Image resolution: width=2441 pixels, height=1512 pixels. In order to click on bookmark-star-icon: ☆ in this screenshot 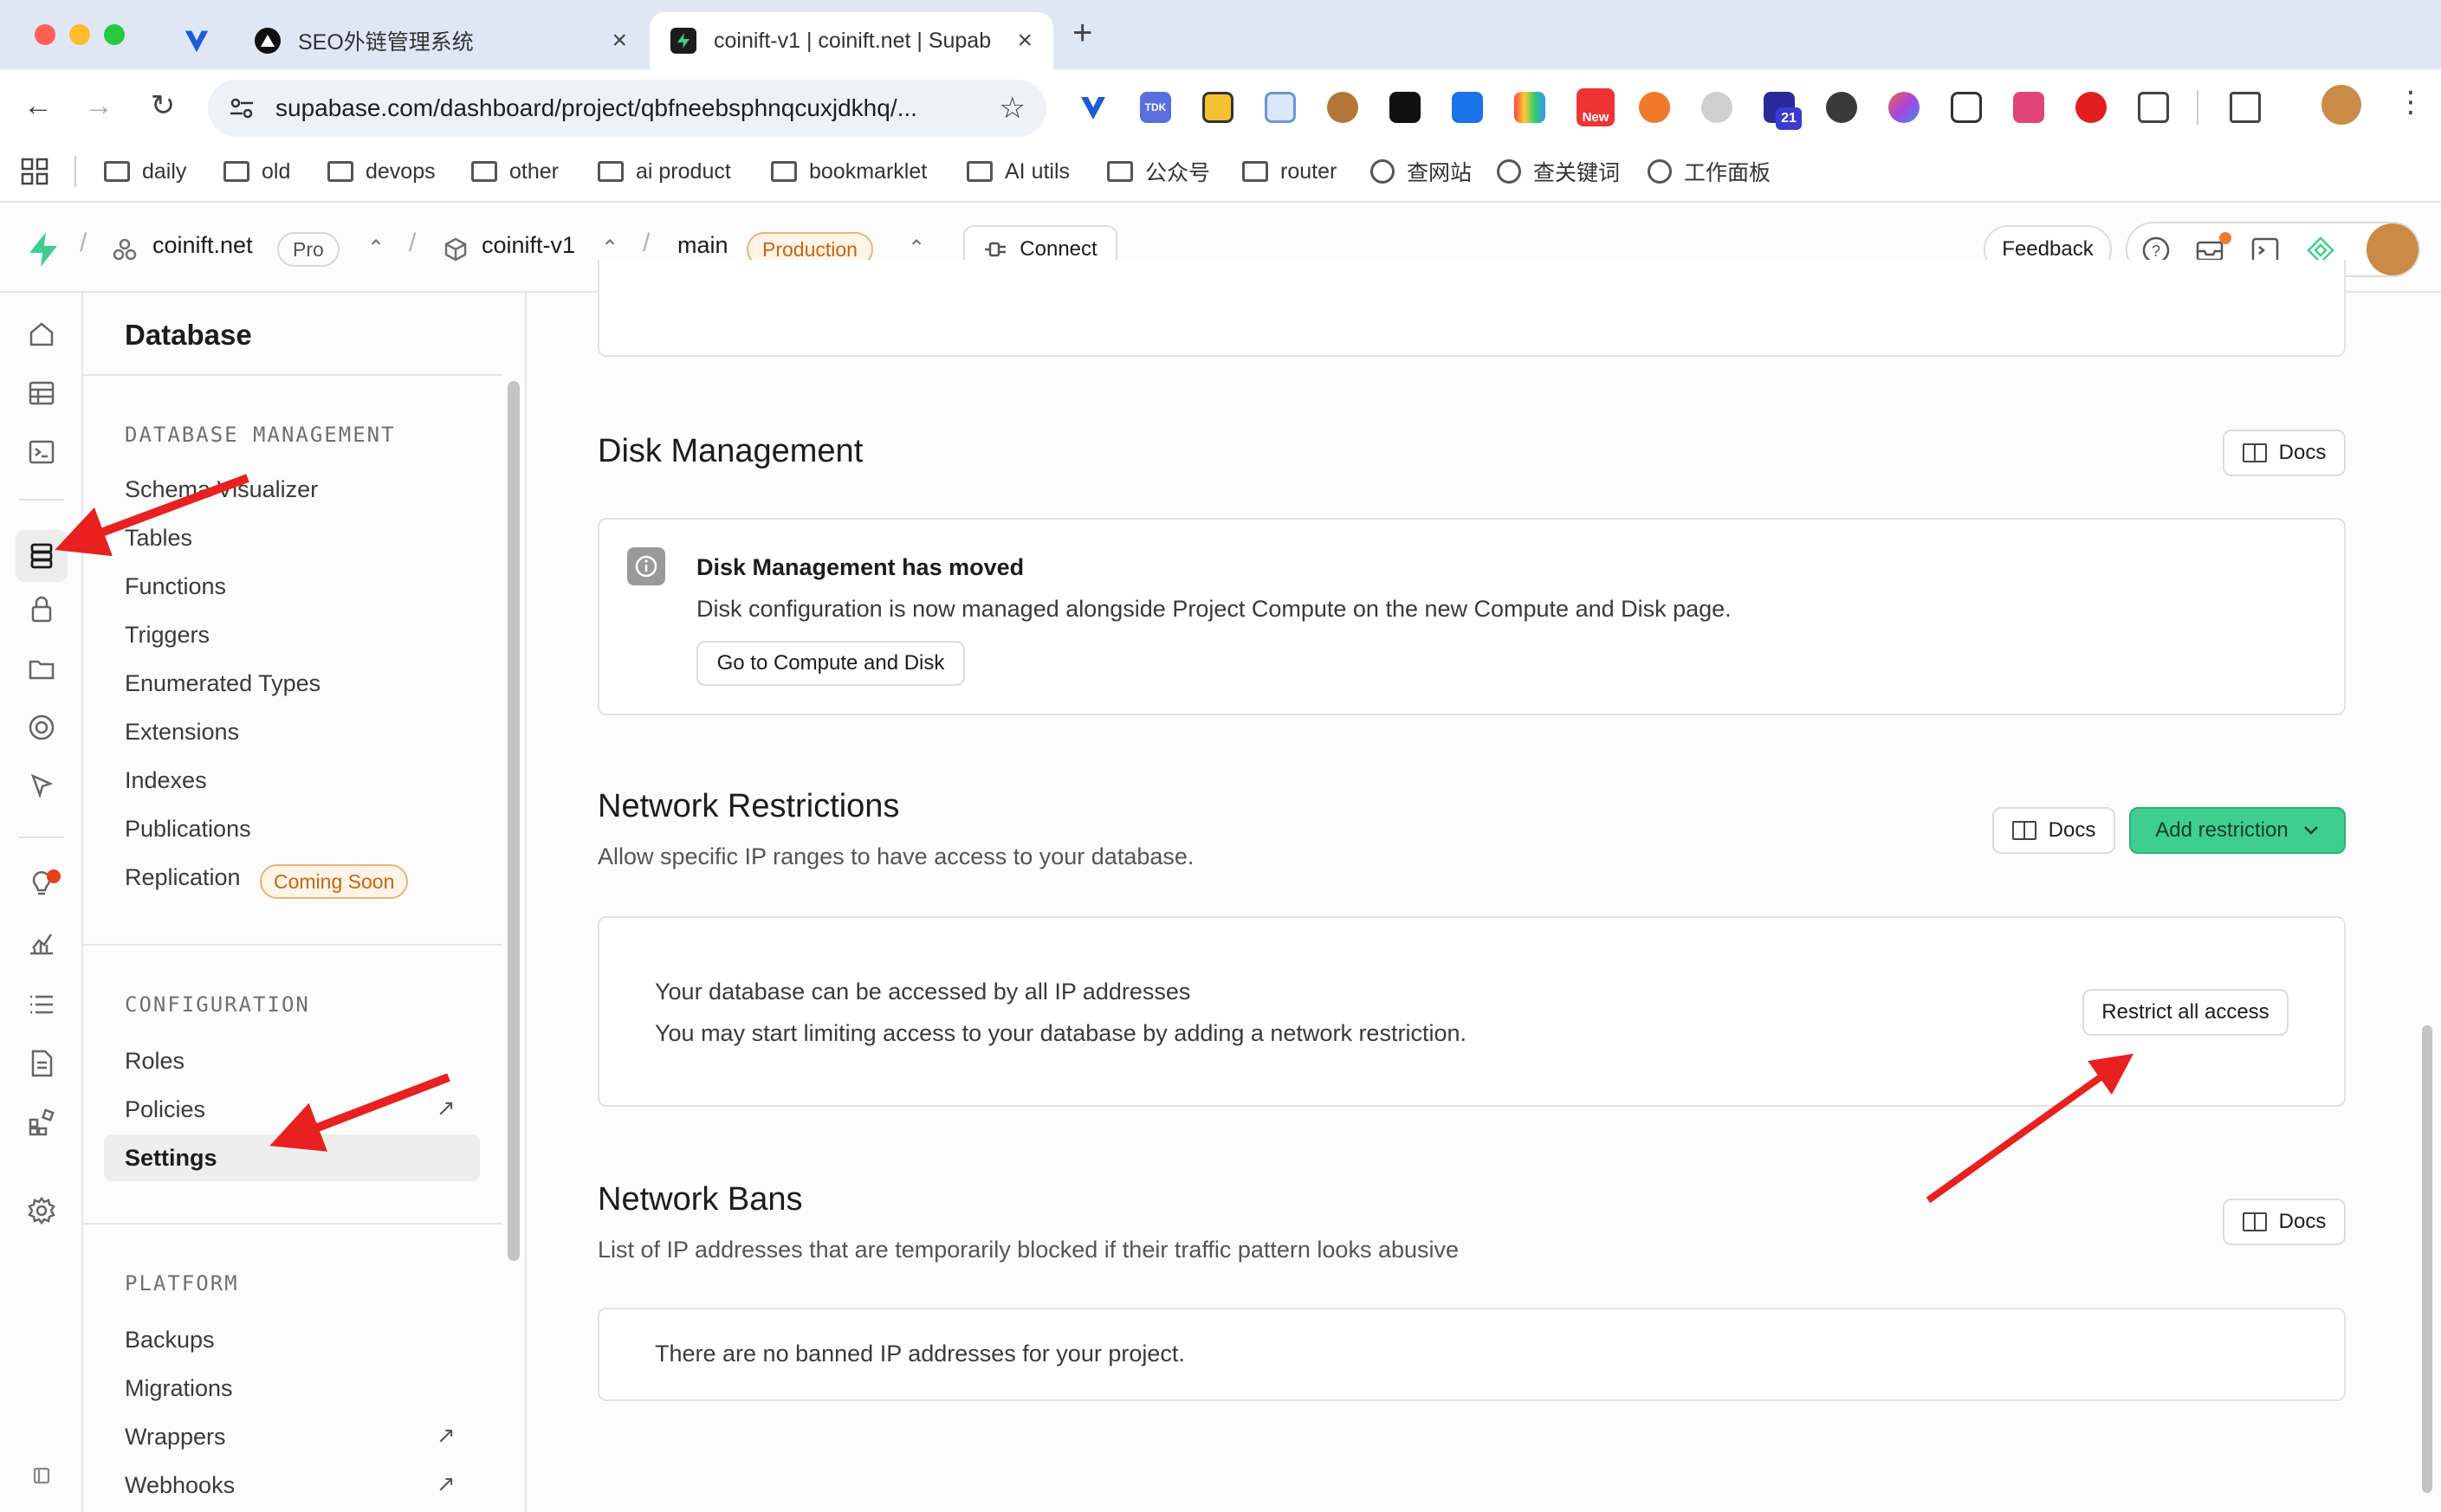, I will do `click(1013, 108)`.